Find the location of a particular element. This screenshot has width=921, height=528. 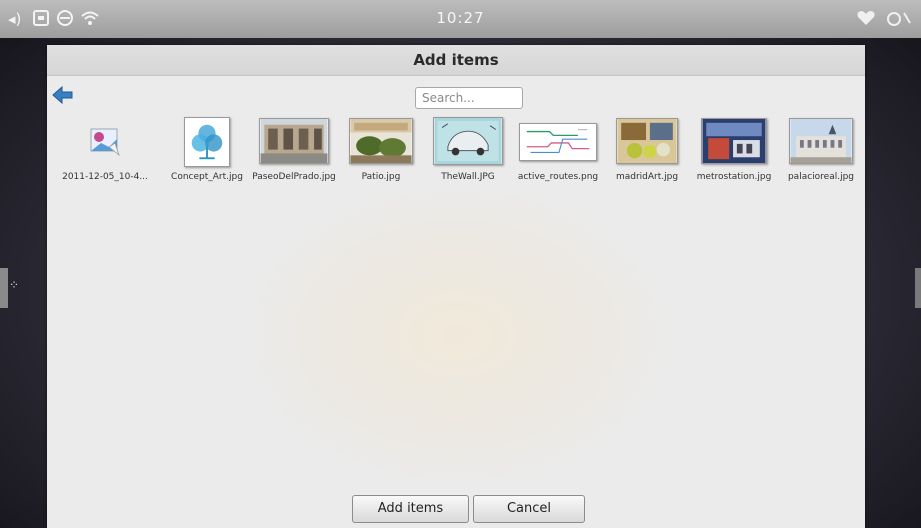

status-bar: ◂) 10:27 is located at coordinates (460, 19).